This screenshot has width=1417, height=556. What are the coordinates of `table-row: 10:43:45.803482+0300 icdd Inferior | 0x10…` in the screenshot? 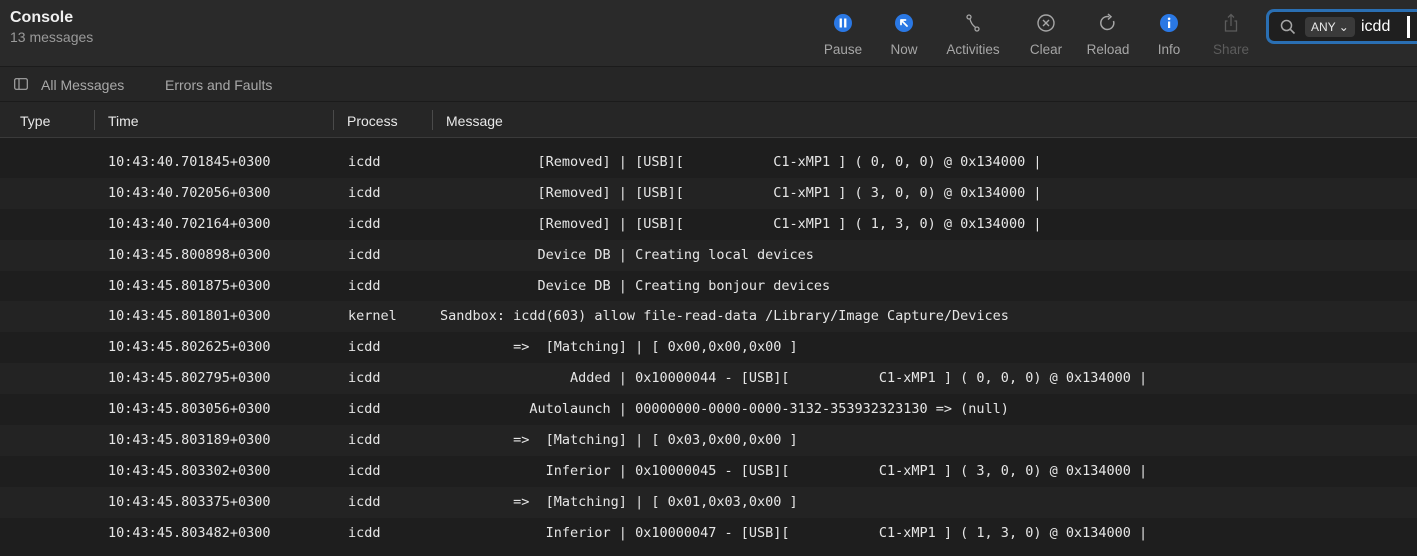 It's located at (708, 533).